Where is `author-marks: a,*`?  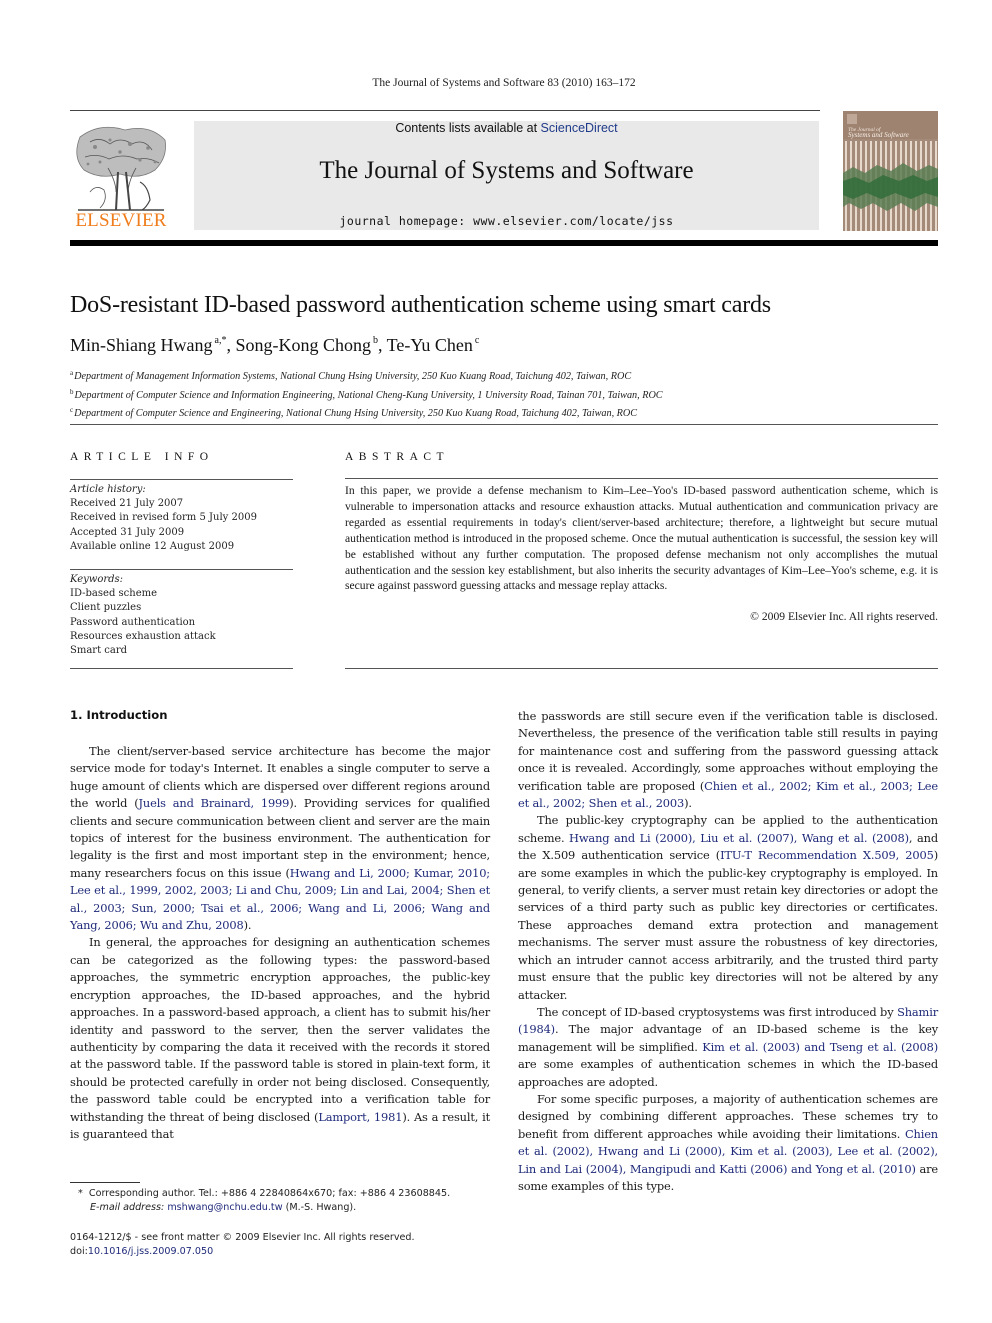
author-marks: a,* is located at coordinates (221, 340).